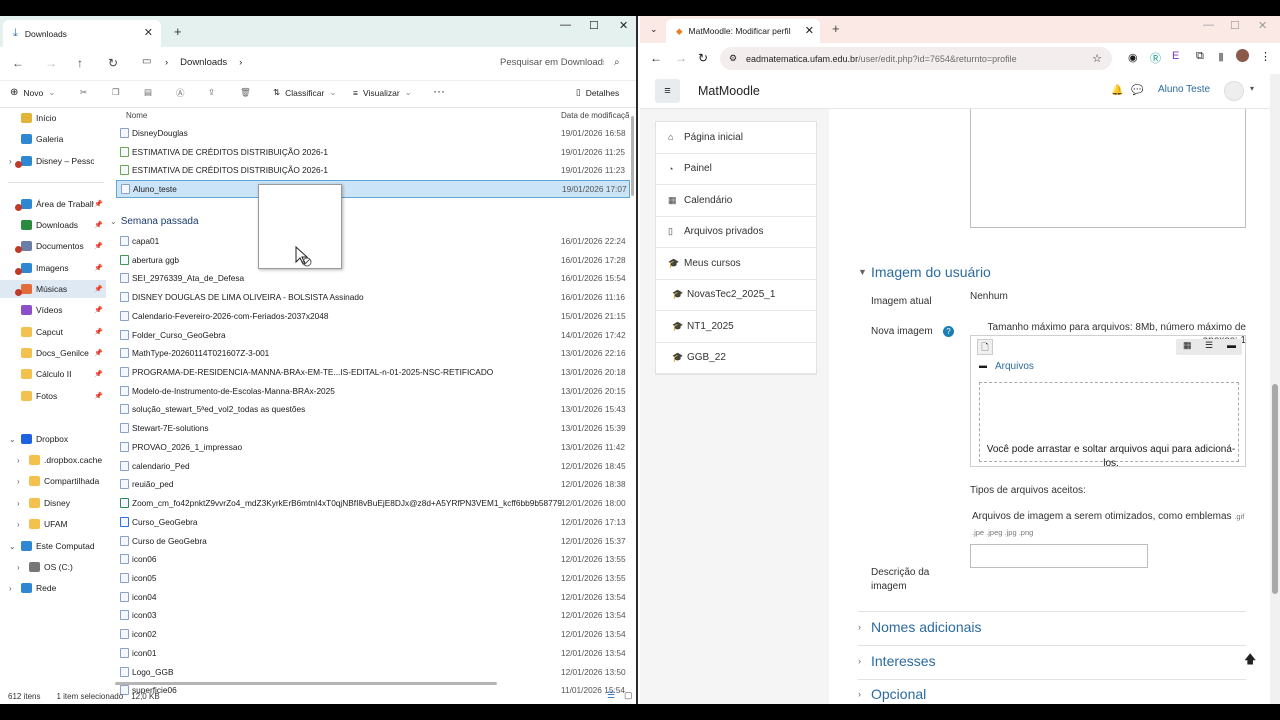 Image resolution: width=1280 pixels, height=720 pixels. What do you see at coordinates (654, 29) in the screenshot?
I see `tab-search-icon: ⌄` at bounding box center [654, 29].